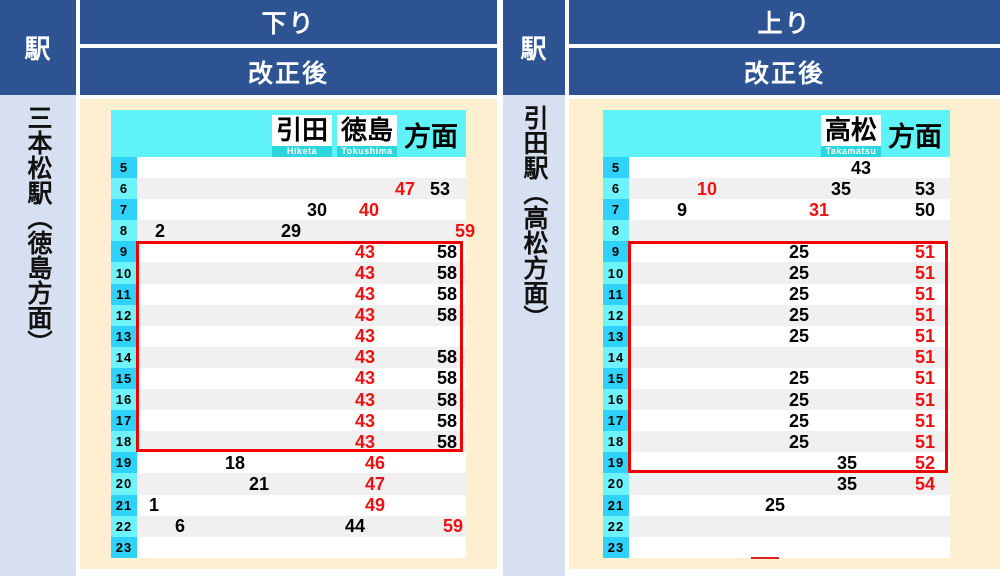 This screenshot has height=576, width=1000. I want to click on destination-banner-inbound: 高松 Takamatsu 方面, so click(776, 133).